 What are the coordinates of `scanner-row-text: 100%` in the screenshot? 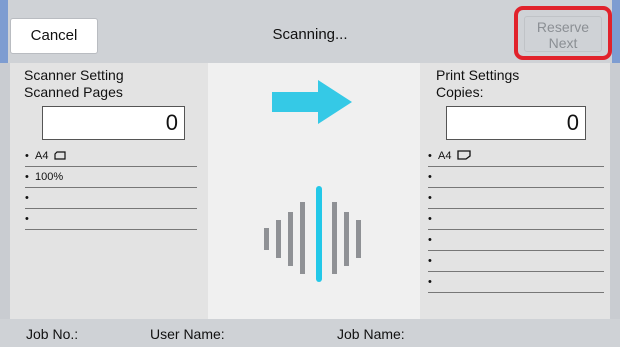 It's located at (49, 177).